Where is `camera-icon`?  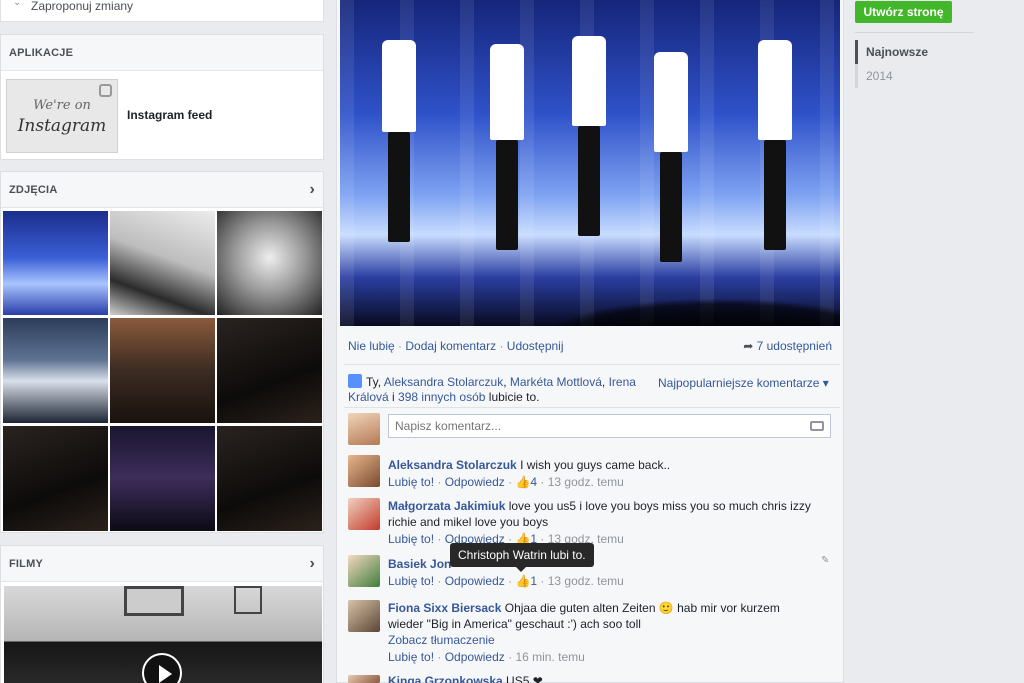 camera-icon is located at coordinates (817, 426).